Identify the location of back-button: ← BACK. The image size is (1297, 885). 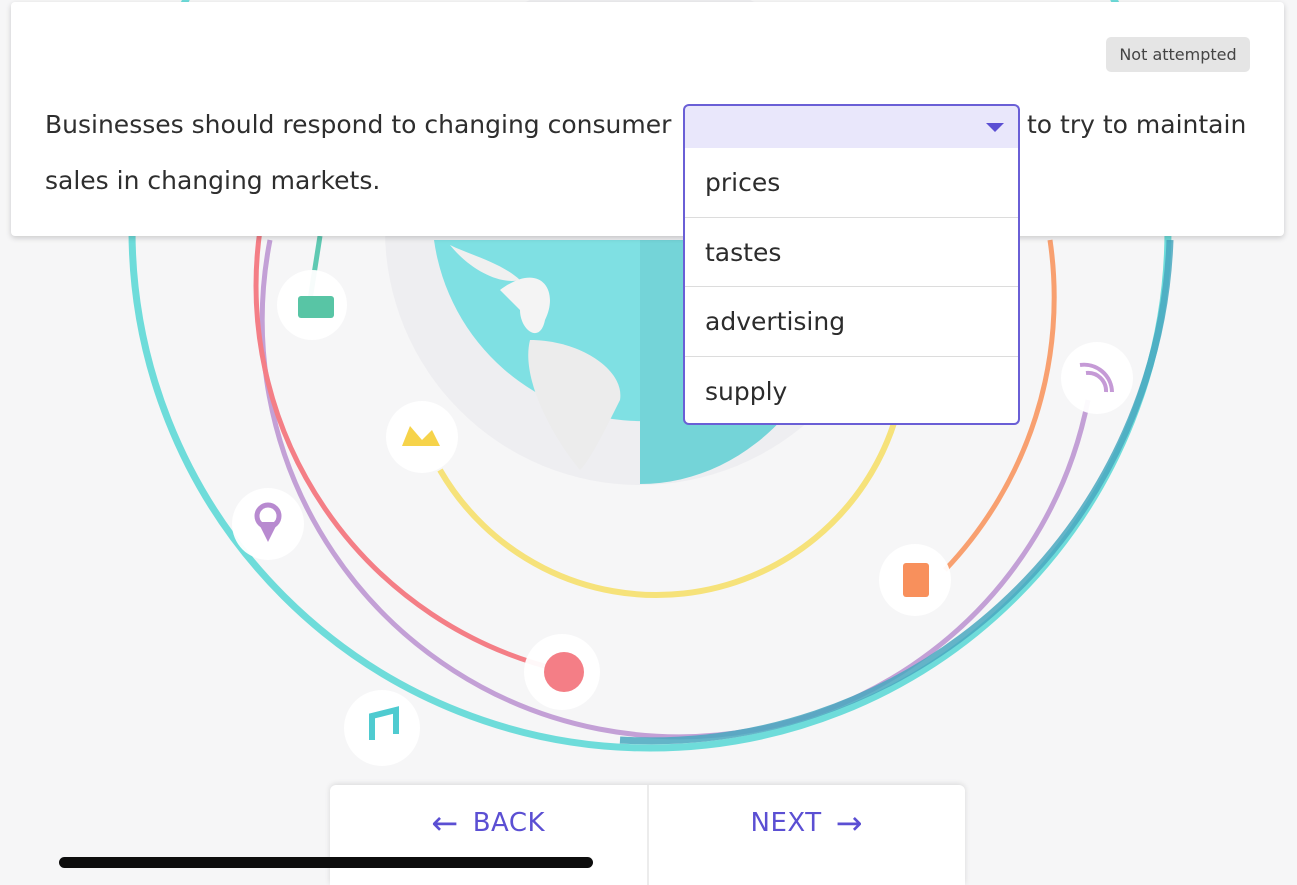
(488, 835).